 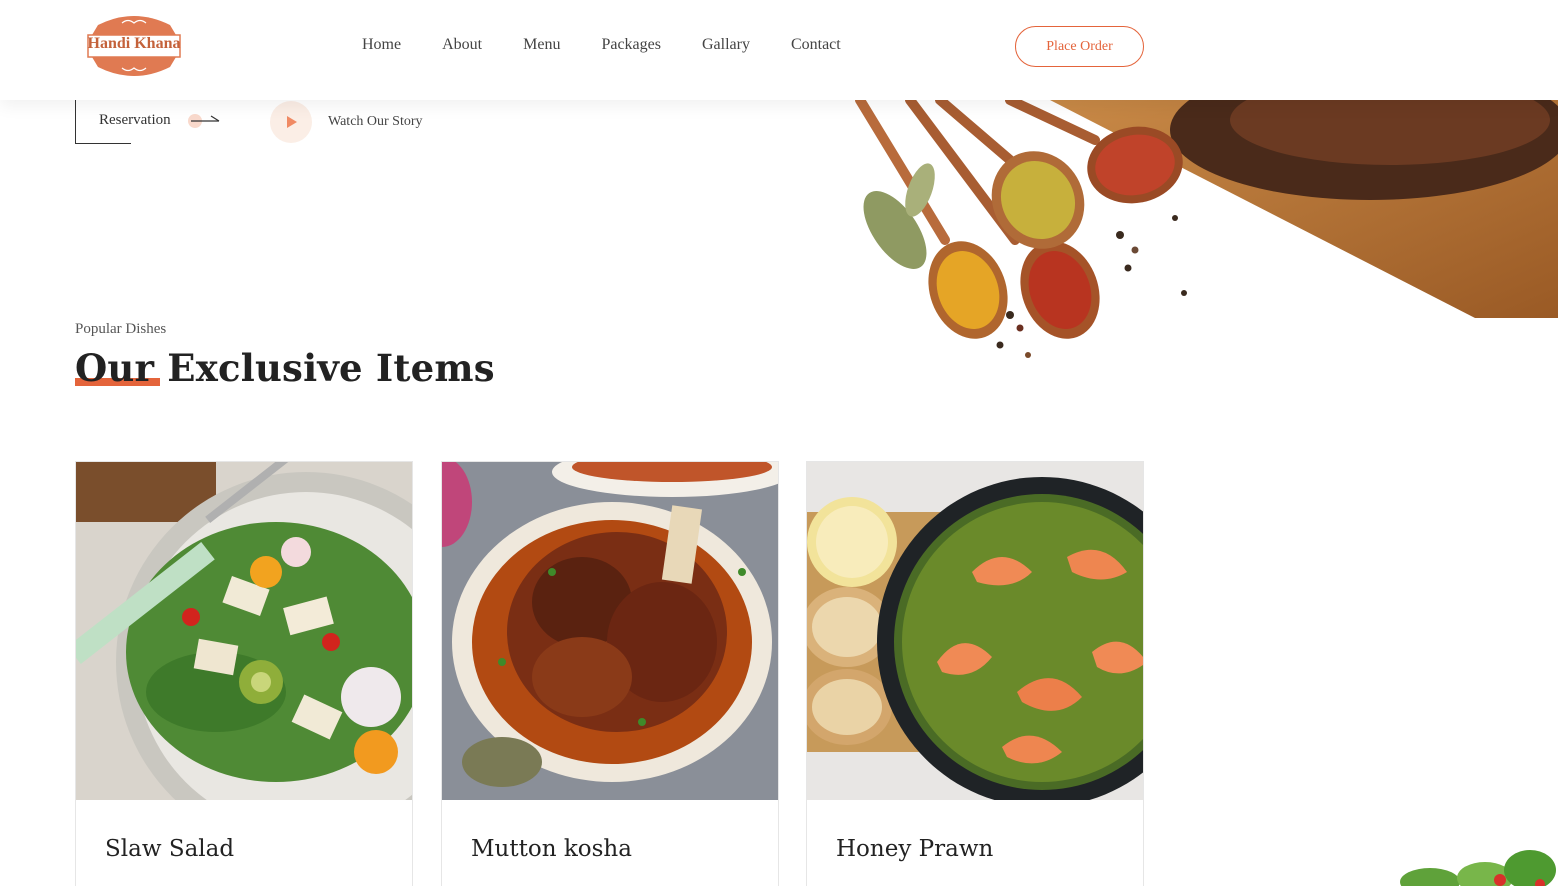 I want to click on salad-garnish-image, so click(x=1478, y=868).